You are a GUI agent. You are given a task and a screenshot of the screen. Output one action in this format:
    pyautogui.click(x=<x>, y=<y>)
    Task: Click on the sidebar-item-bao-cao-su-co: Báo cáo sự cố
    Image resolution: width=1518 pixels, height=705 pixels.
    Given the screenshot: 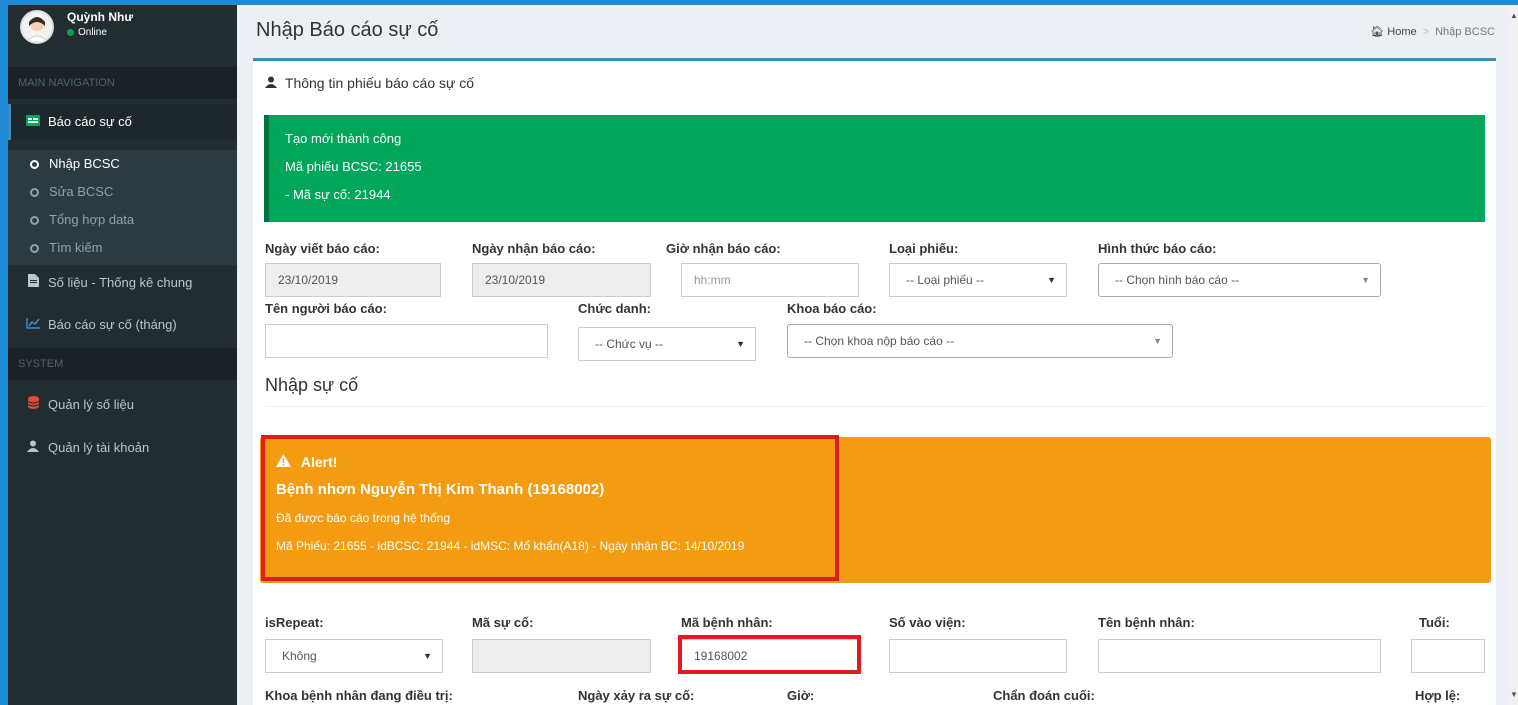 What is the action you would take?
    pyautogui.click(x=122, y=122)
    